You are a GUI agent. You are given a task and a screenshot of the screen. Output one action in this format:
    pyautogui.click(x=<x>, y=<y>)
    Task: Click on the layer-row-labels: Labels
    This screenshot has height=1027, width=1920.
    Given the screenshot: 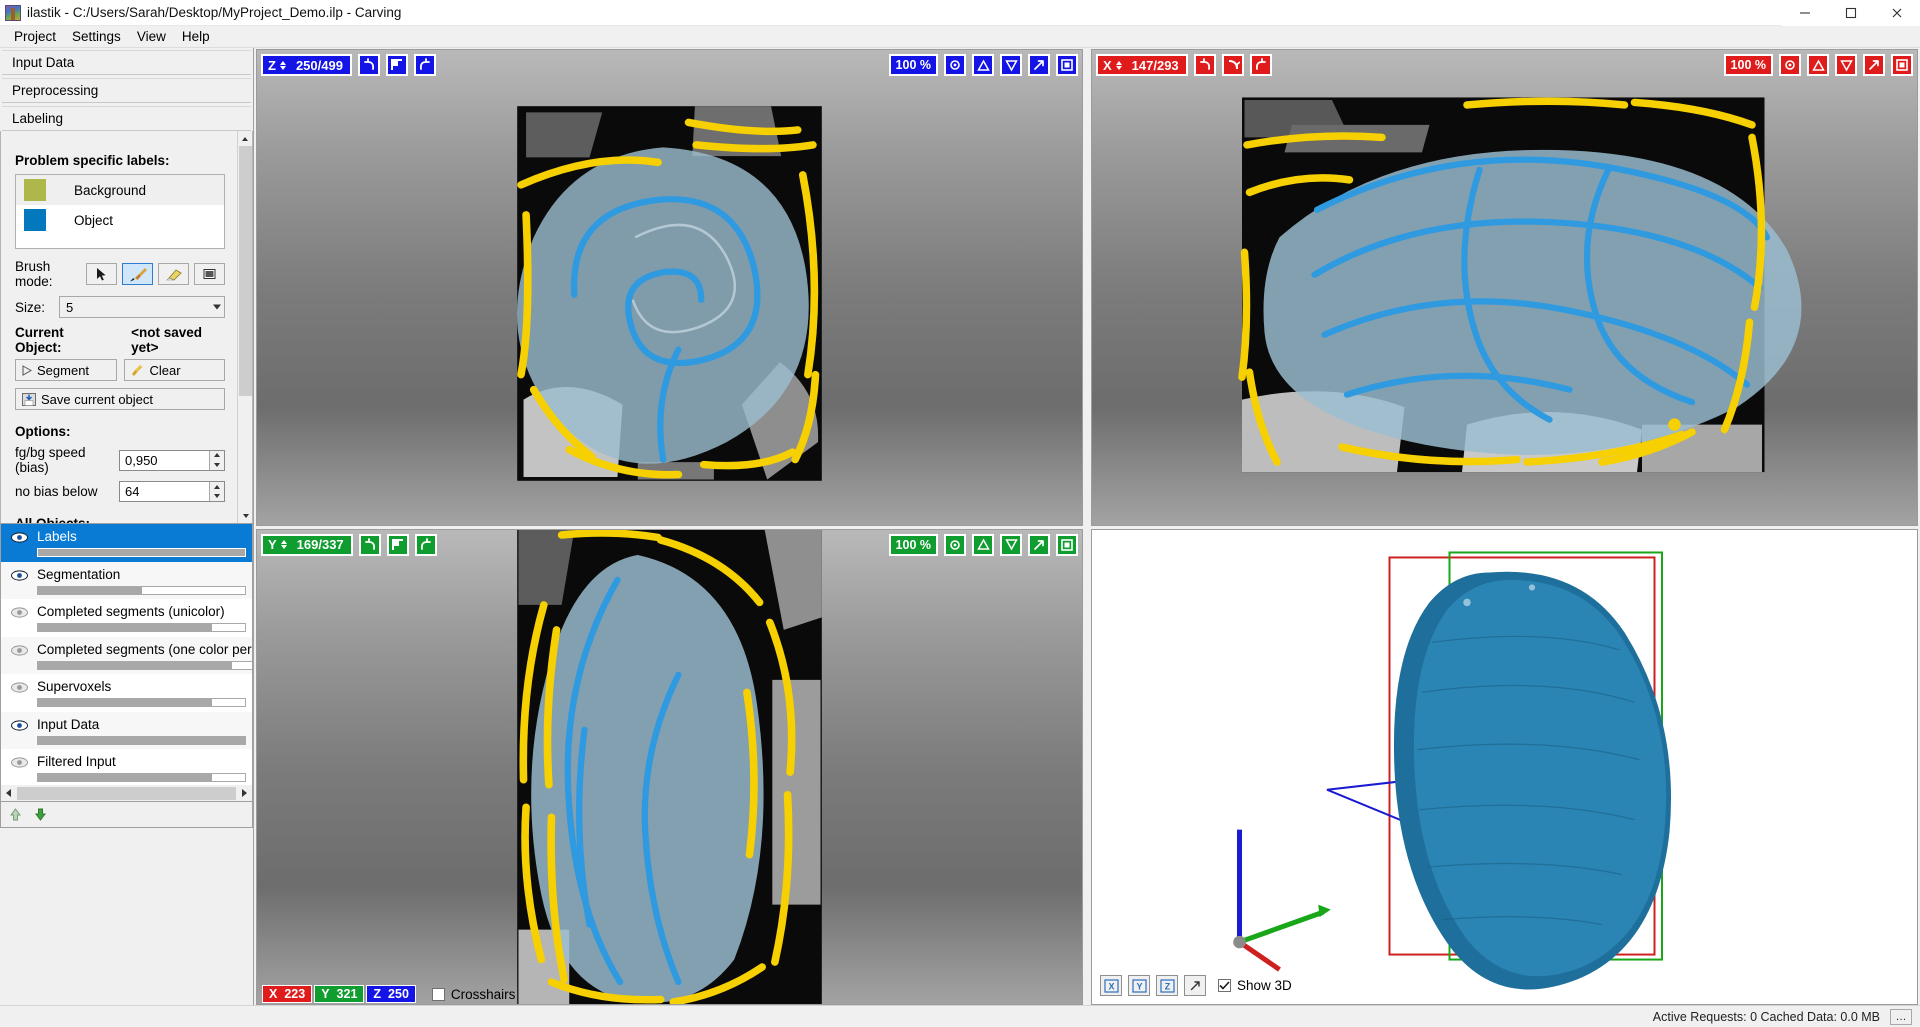 What is the action you would take?
    pyautogui.click(x=126, y=543)
    